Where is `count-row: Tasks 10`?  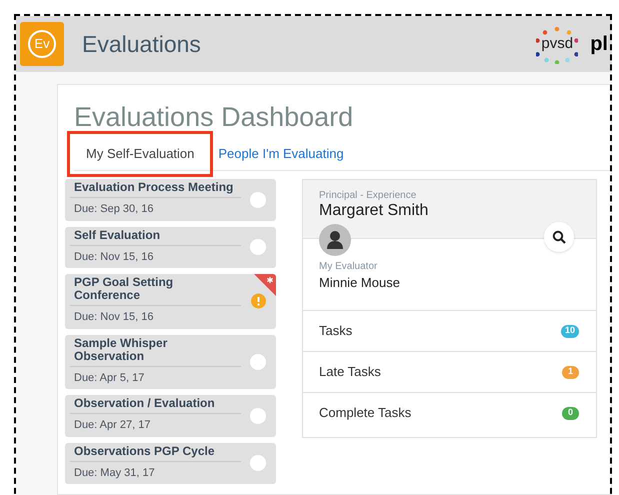
count-row: Tasks 10 is located at coordinates (449, 330).